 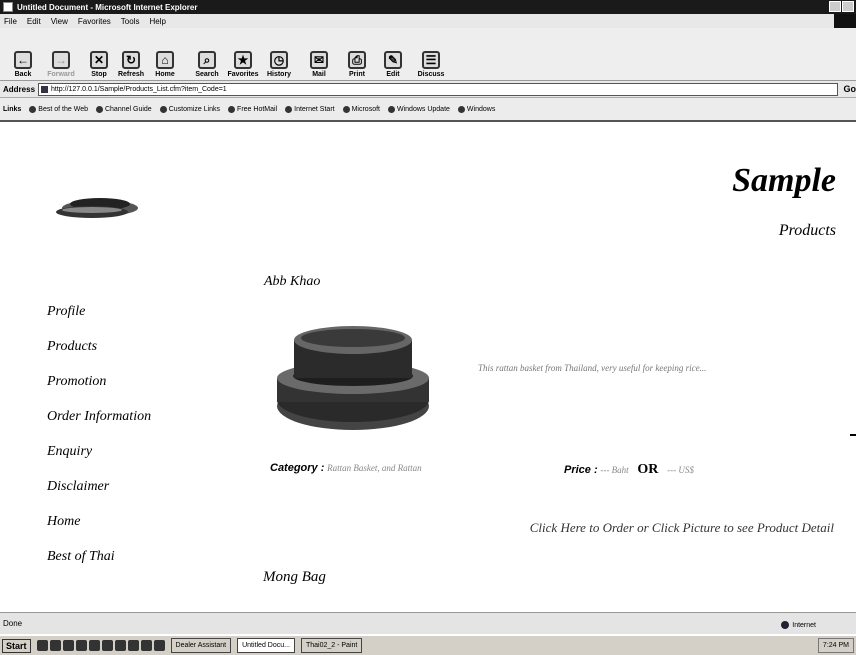 What do you see at coordinates (581, 470) in the screenshot?
I see `price-label: Price :` at bounding box center [581, 470].